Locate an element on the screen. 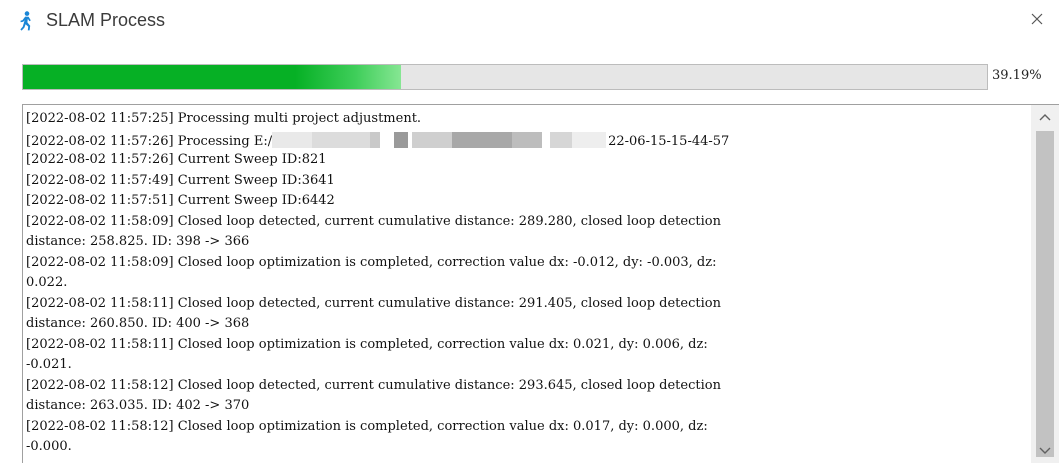  log-line: distance: 263.035. ID: 402 -> 370 is located at coordinates (138, 405).